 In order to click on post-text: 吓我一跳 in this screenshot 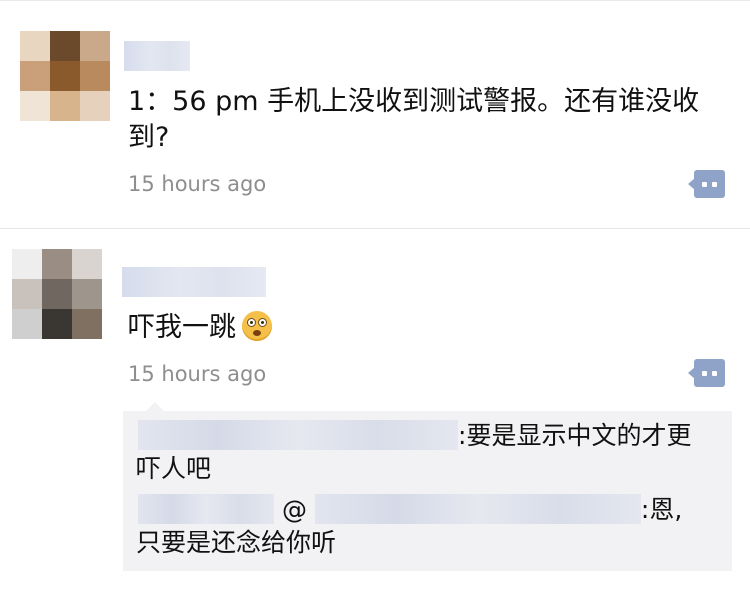, I will do `click(182, 327)`.